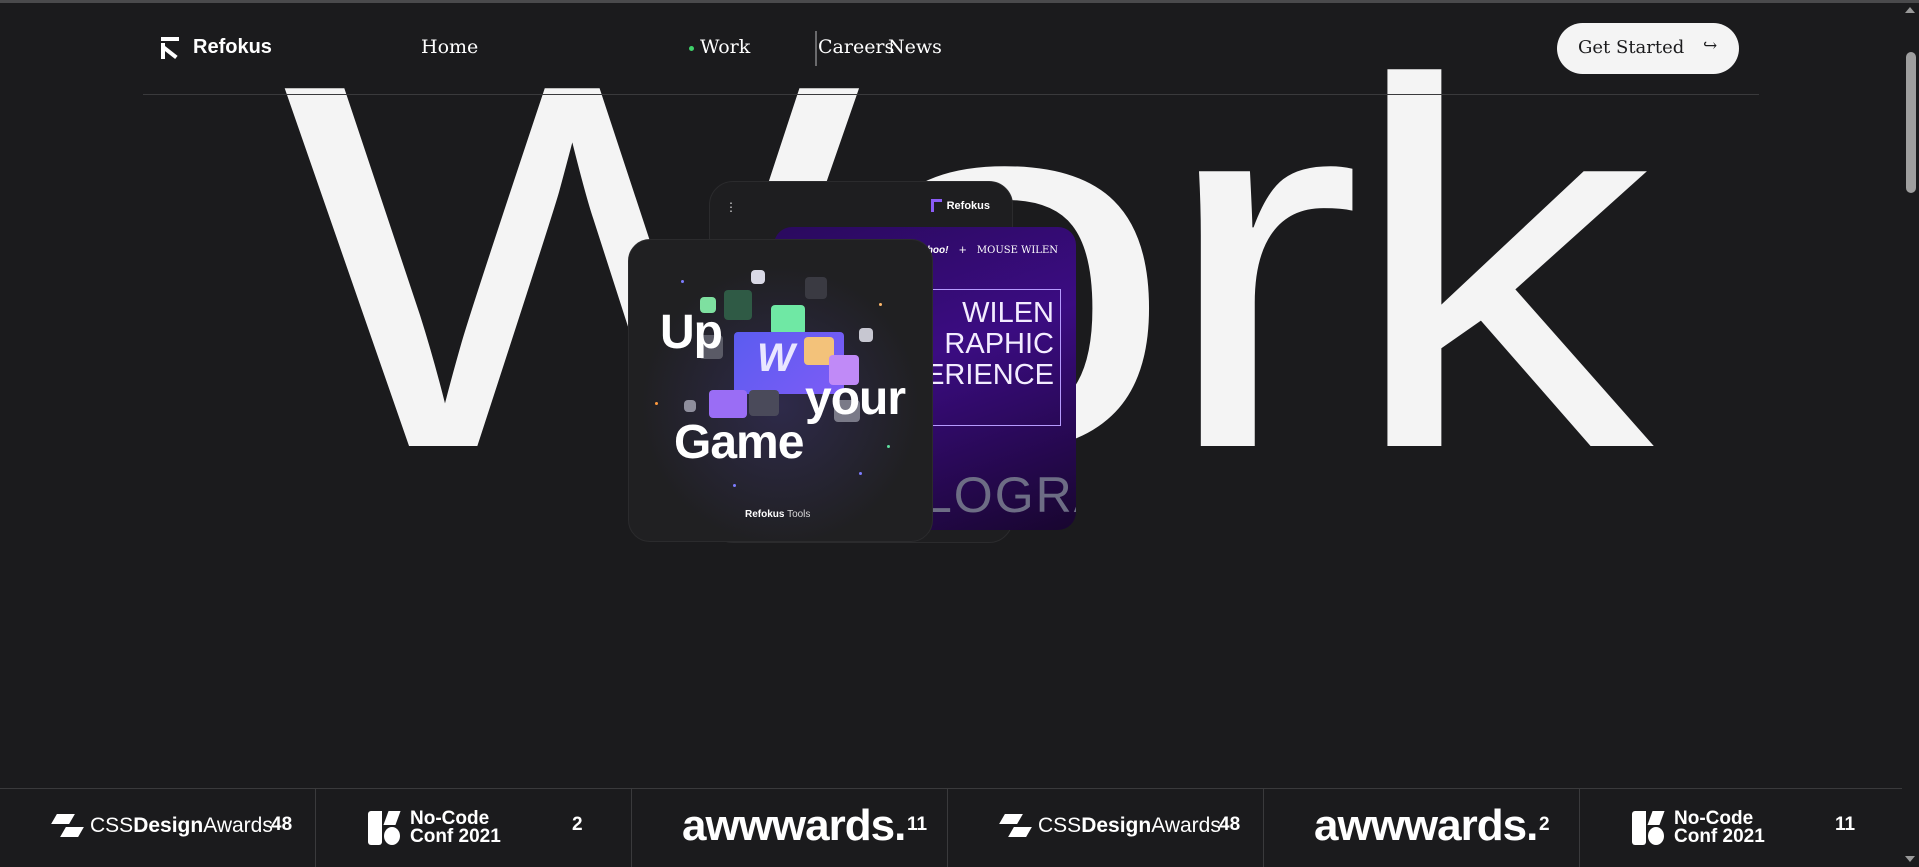  I want to click on phone-logo: Refokus, so click(960, 205).